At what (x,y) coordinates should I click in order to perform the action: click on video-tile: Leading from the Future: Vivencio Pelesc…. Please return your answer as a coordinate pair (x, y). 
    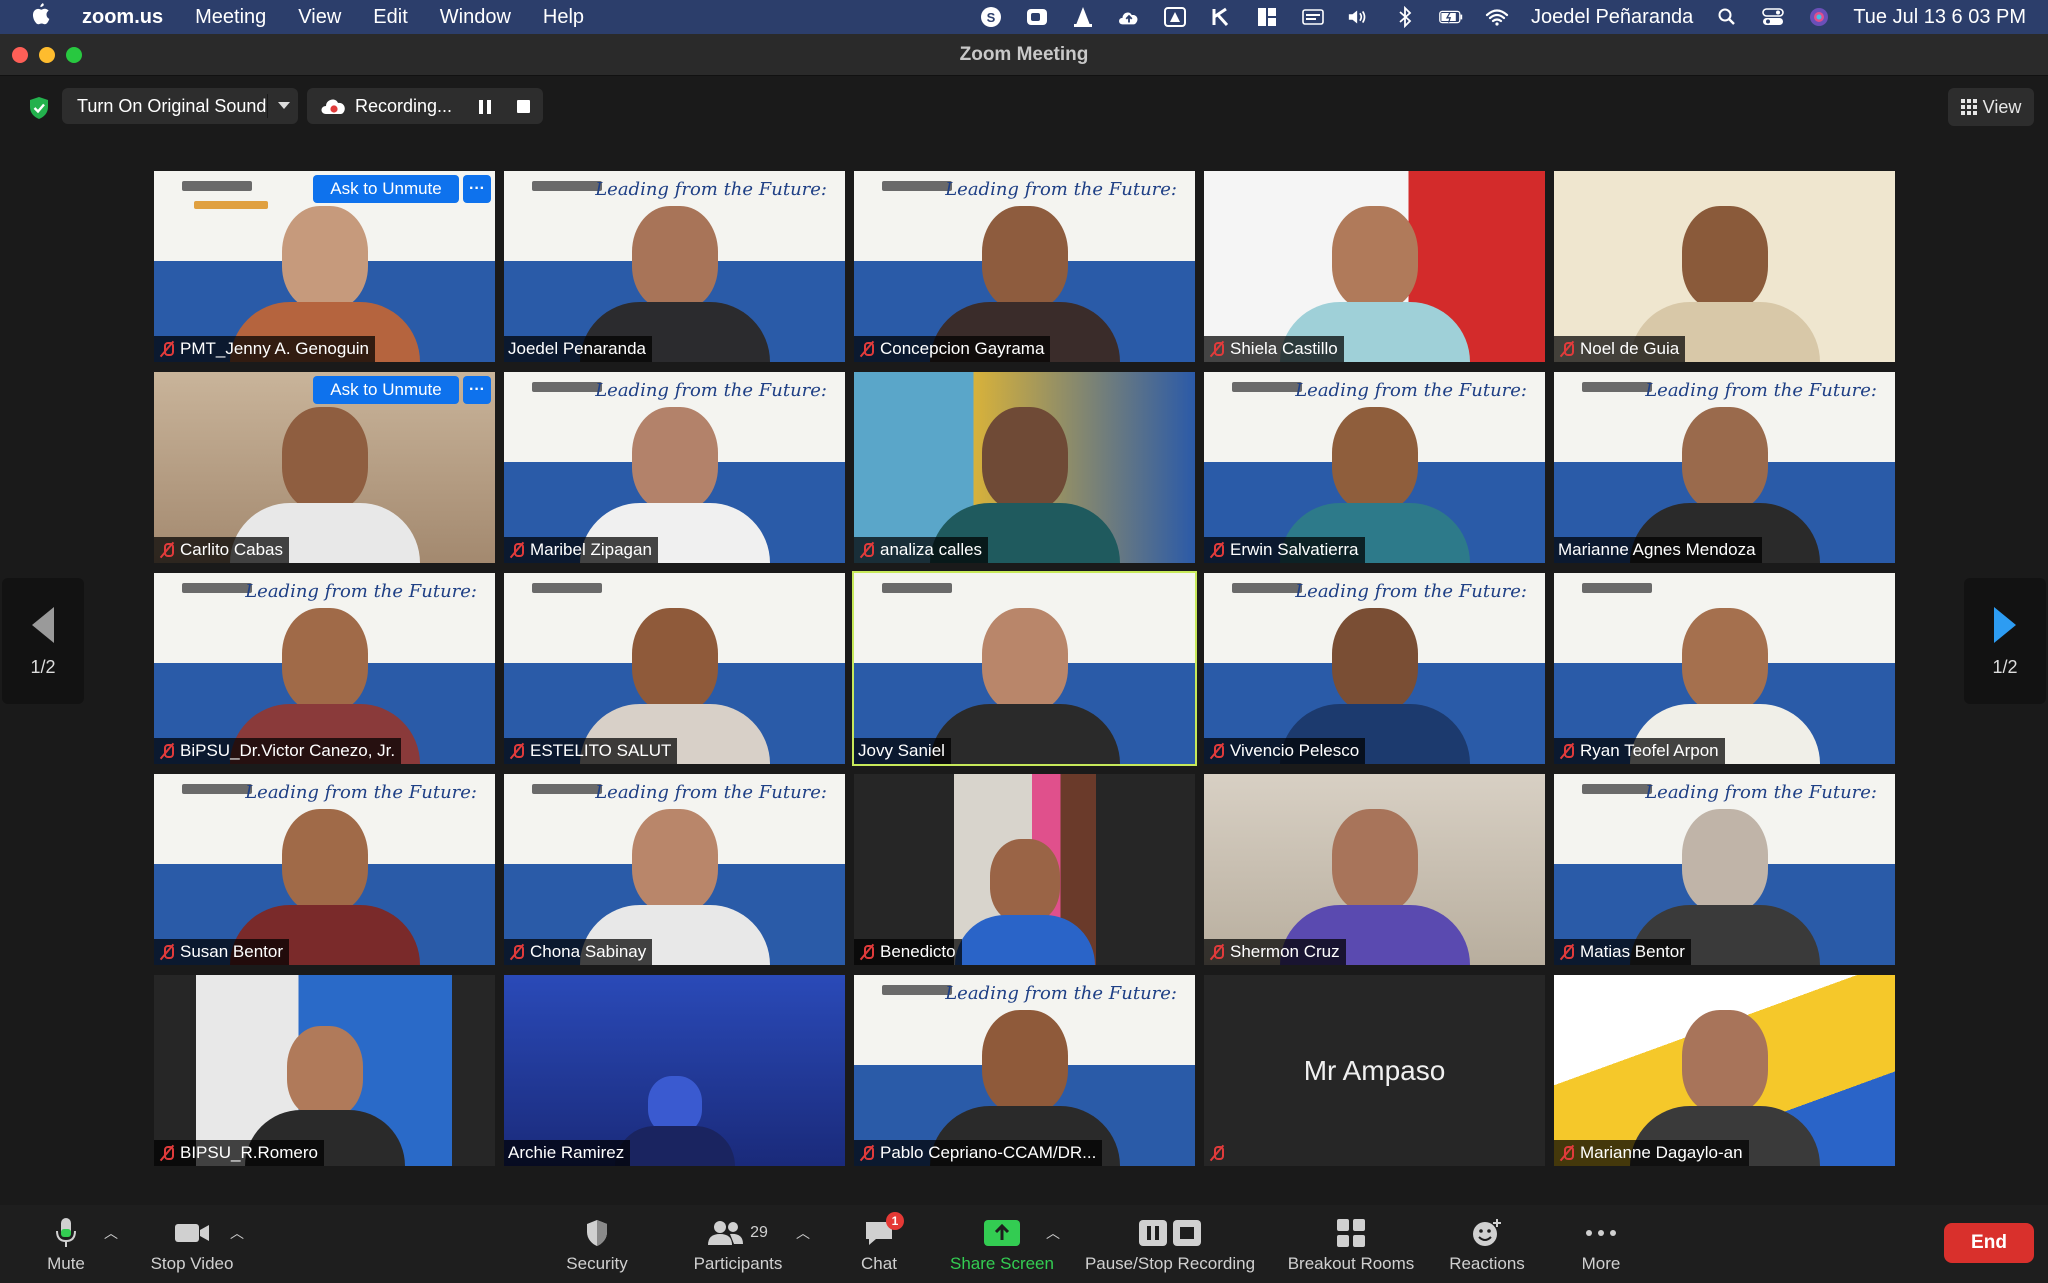
    Looking at the image, I should click on (1374, 668).